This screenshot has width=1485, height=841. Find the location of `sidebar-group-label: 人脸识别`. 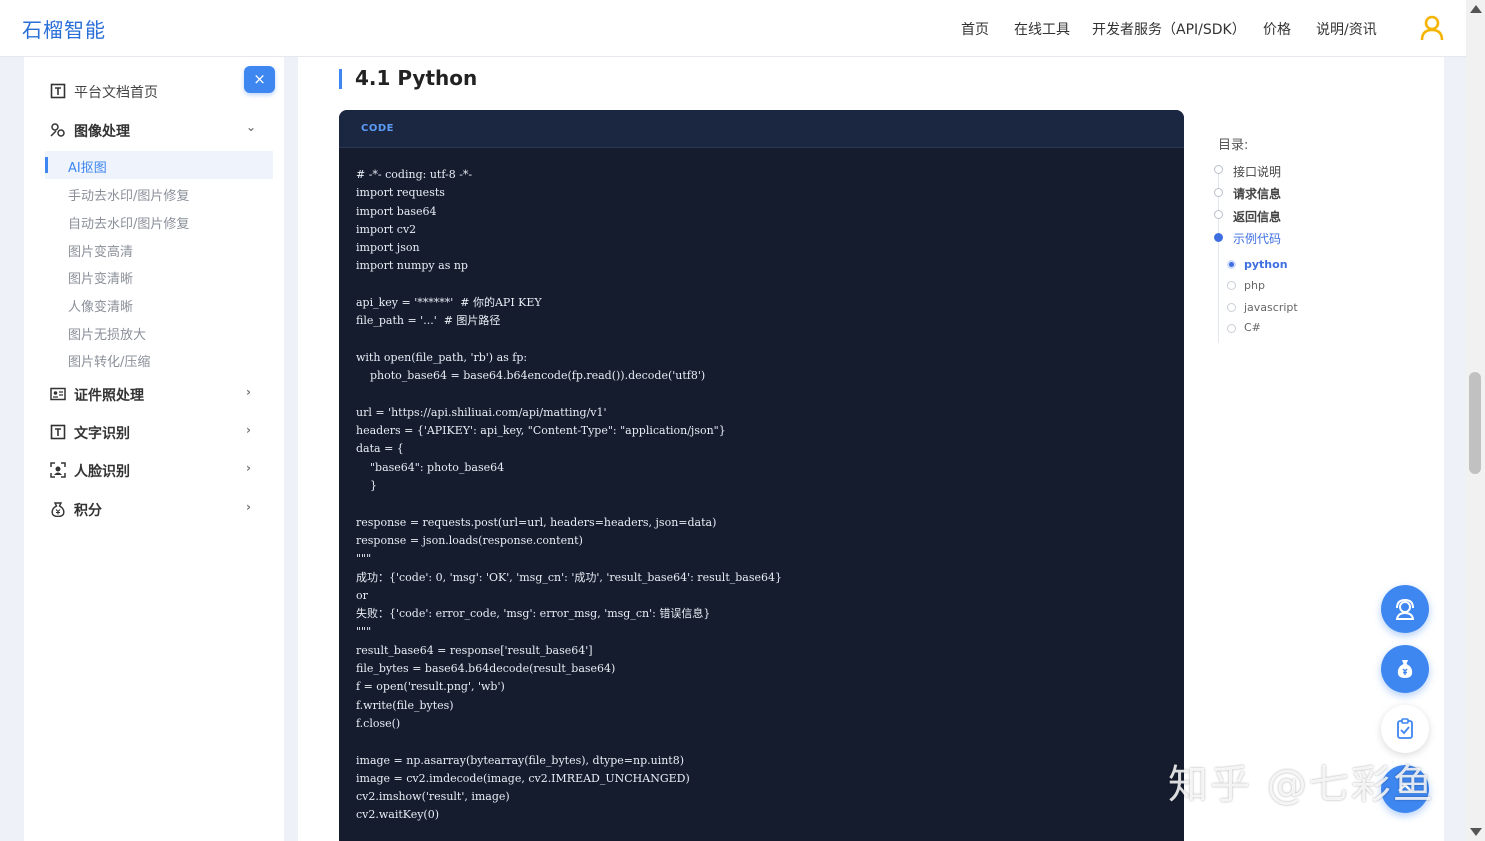

sidebar-group-label: 人脸识别 is located at coordinates (102, 472).